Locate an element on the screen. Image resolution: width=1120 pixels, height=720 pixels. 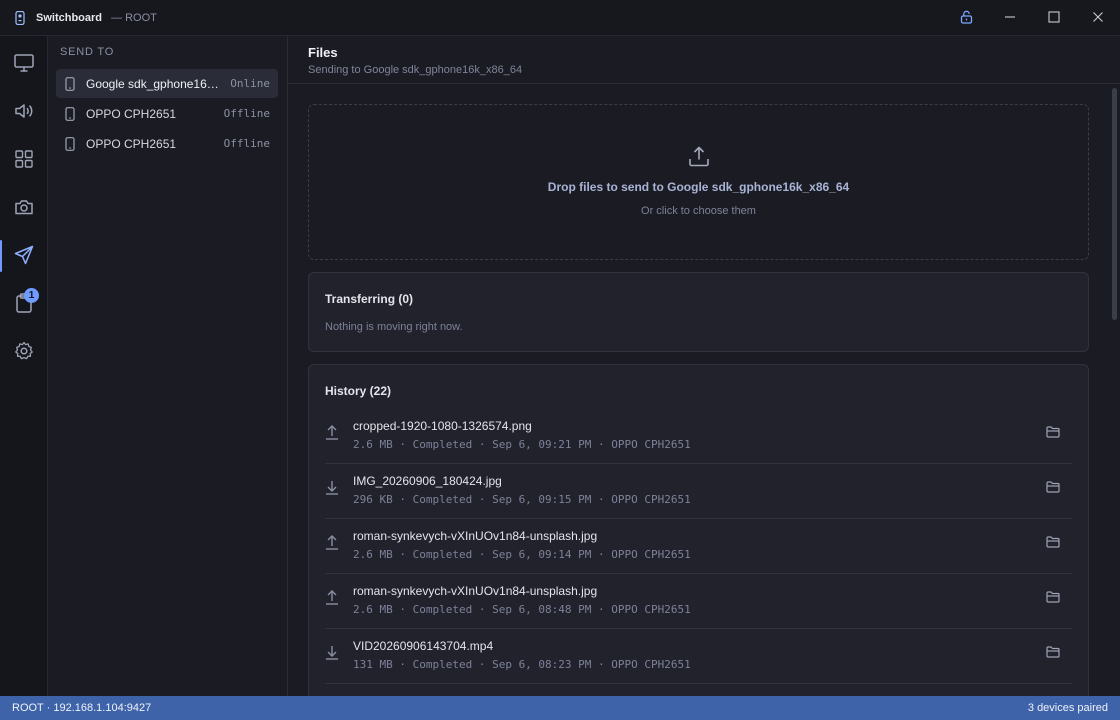
minimize-icon is located at coordinates (1010, 18).